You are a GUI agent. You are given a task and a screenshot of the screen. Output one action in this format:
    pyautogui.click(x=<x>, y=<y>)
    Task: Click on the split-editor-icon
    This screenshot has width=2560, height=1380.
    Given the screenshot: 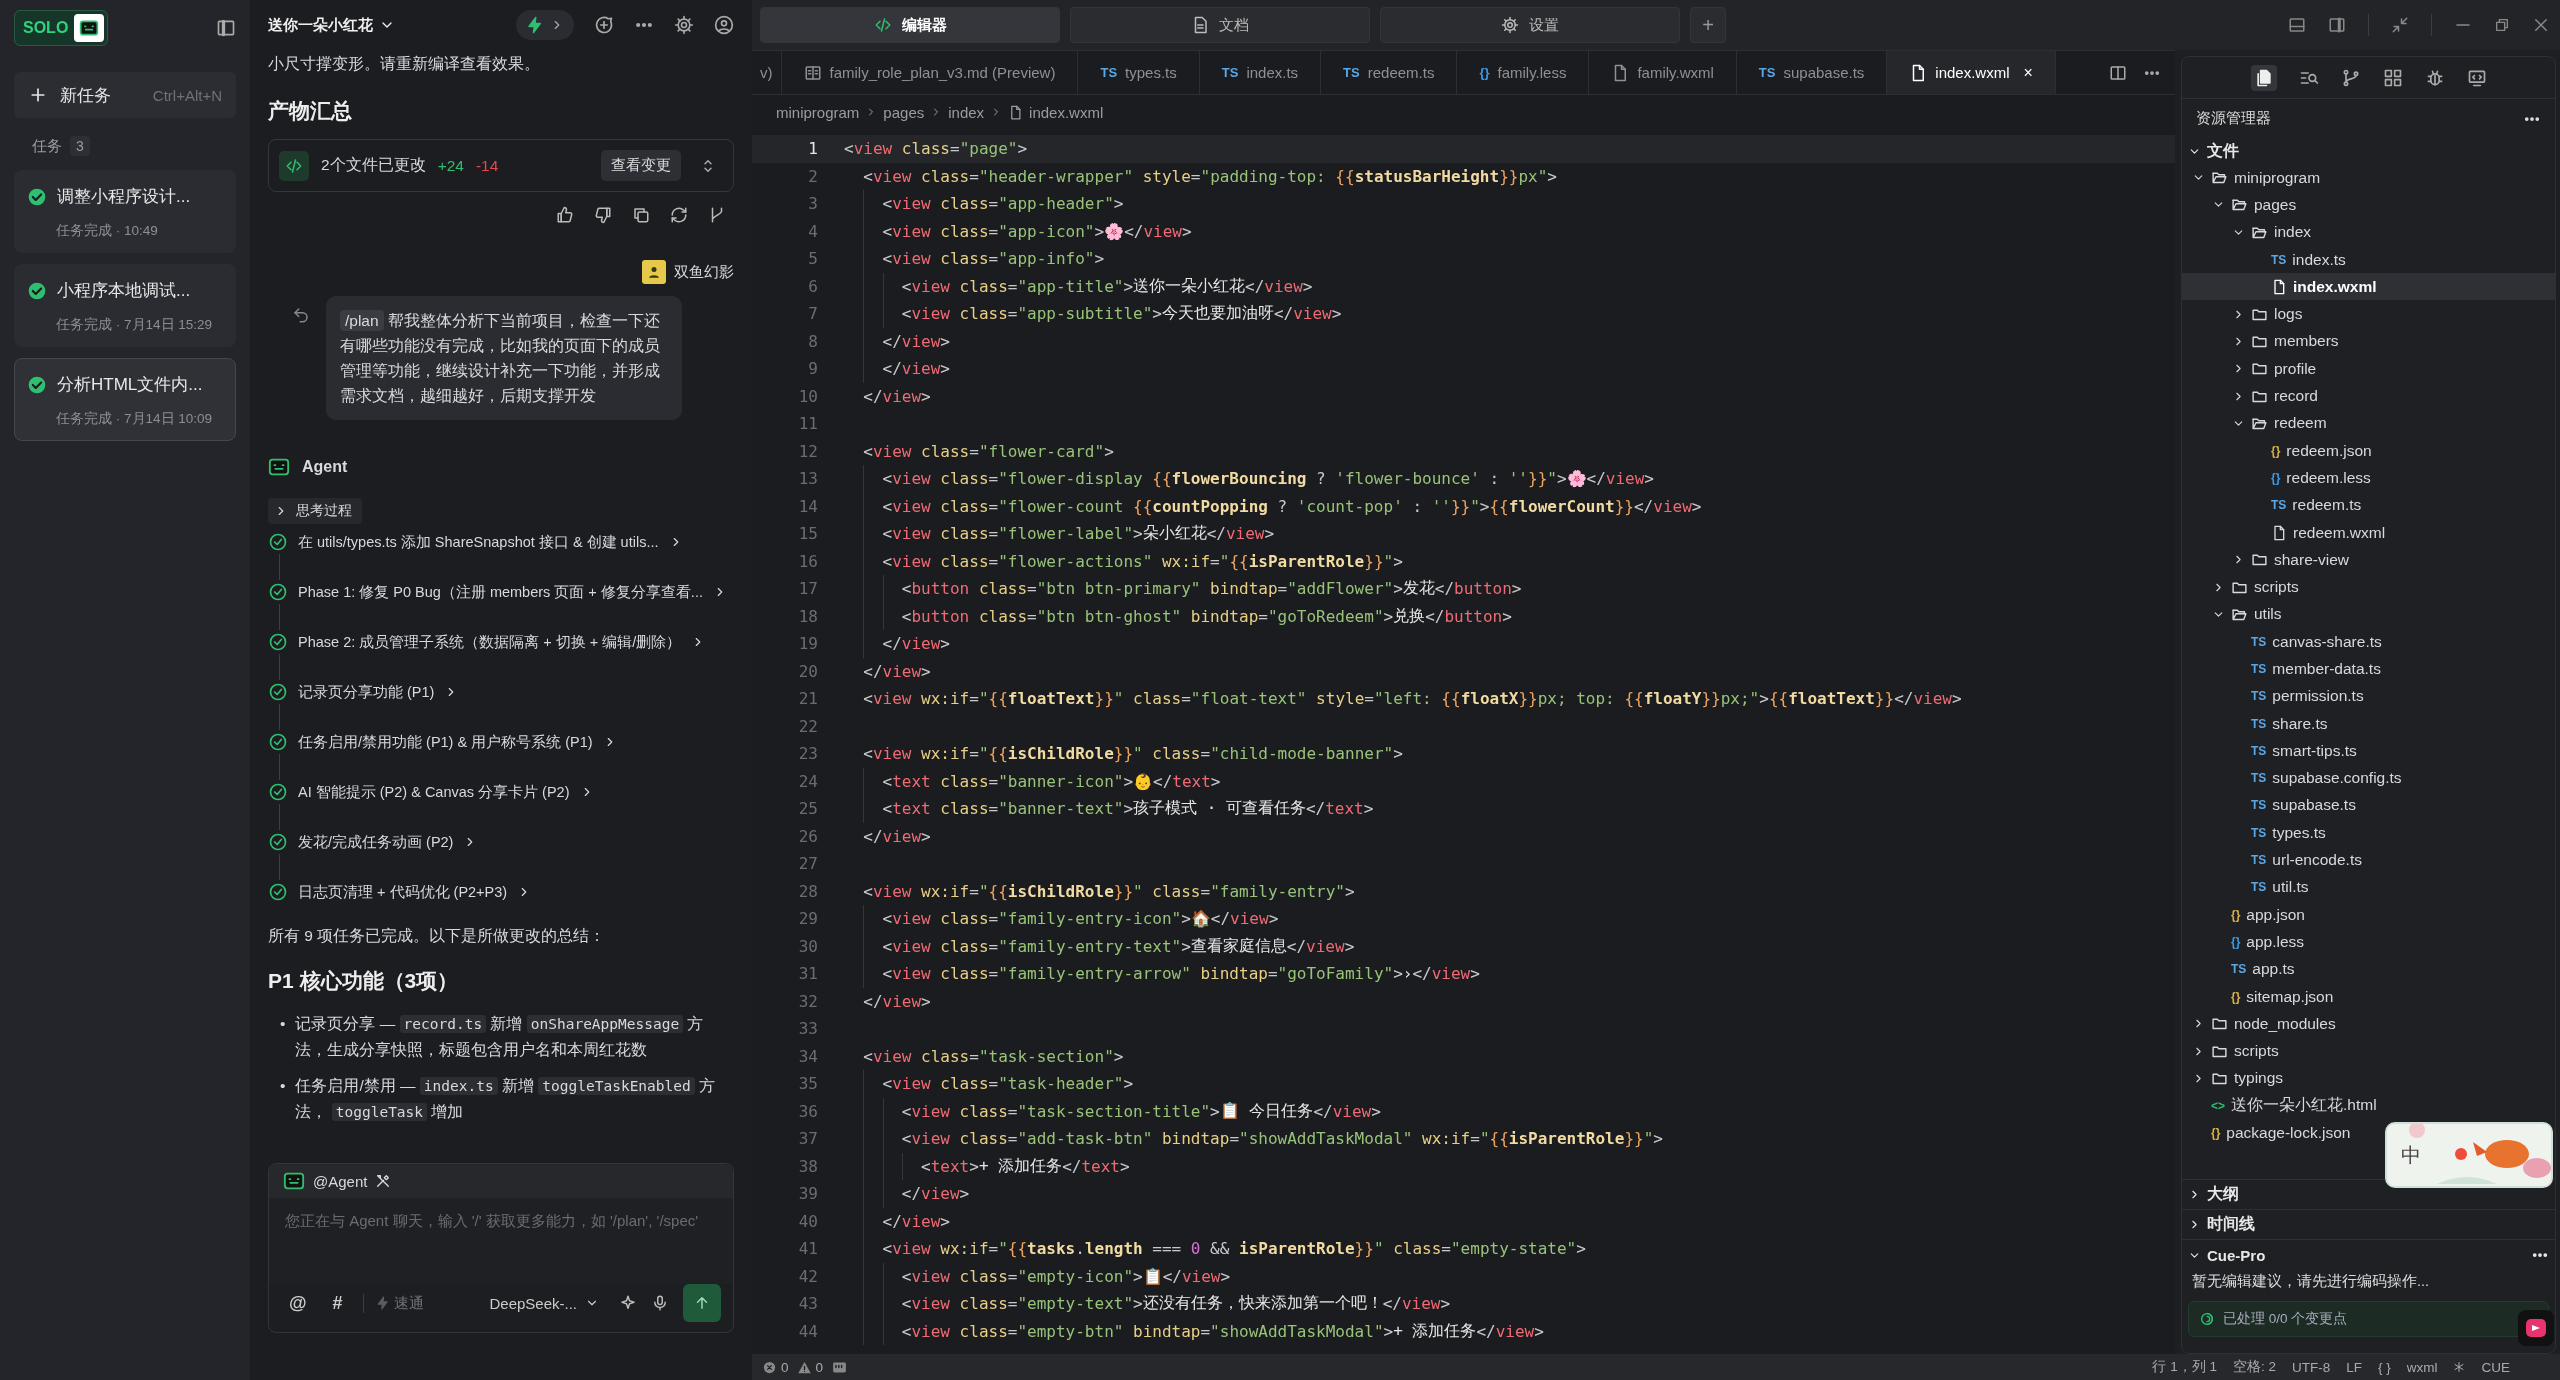 What is the action you would take?
    pyautogui.click(x=2118, y=72)
    